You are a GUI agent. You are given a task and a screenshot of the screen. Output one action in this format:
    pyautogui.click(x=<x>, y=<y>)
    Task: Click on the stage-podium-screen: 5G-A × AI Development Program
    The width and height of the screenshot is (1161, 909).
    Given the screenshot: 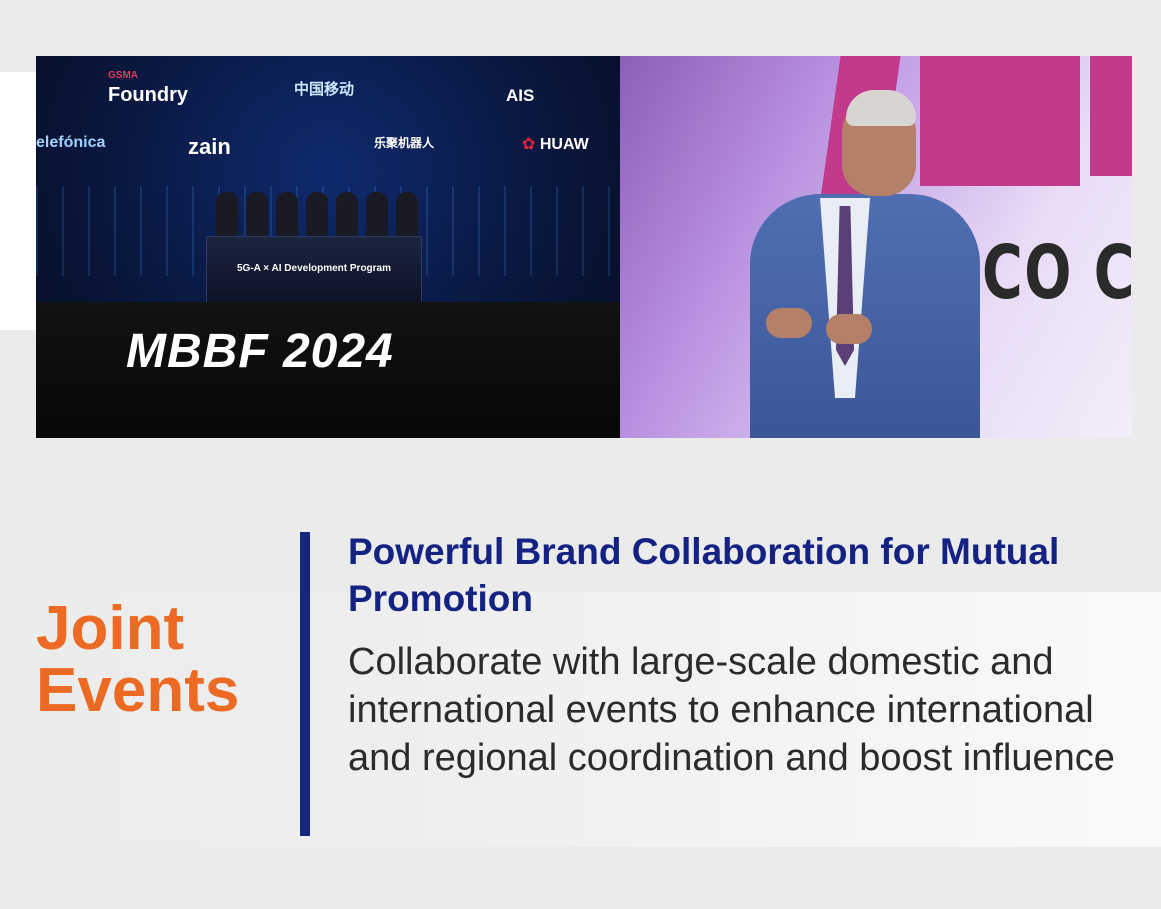 What is the action you would take?
    pyautogui.click(x=314, y=270)
    